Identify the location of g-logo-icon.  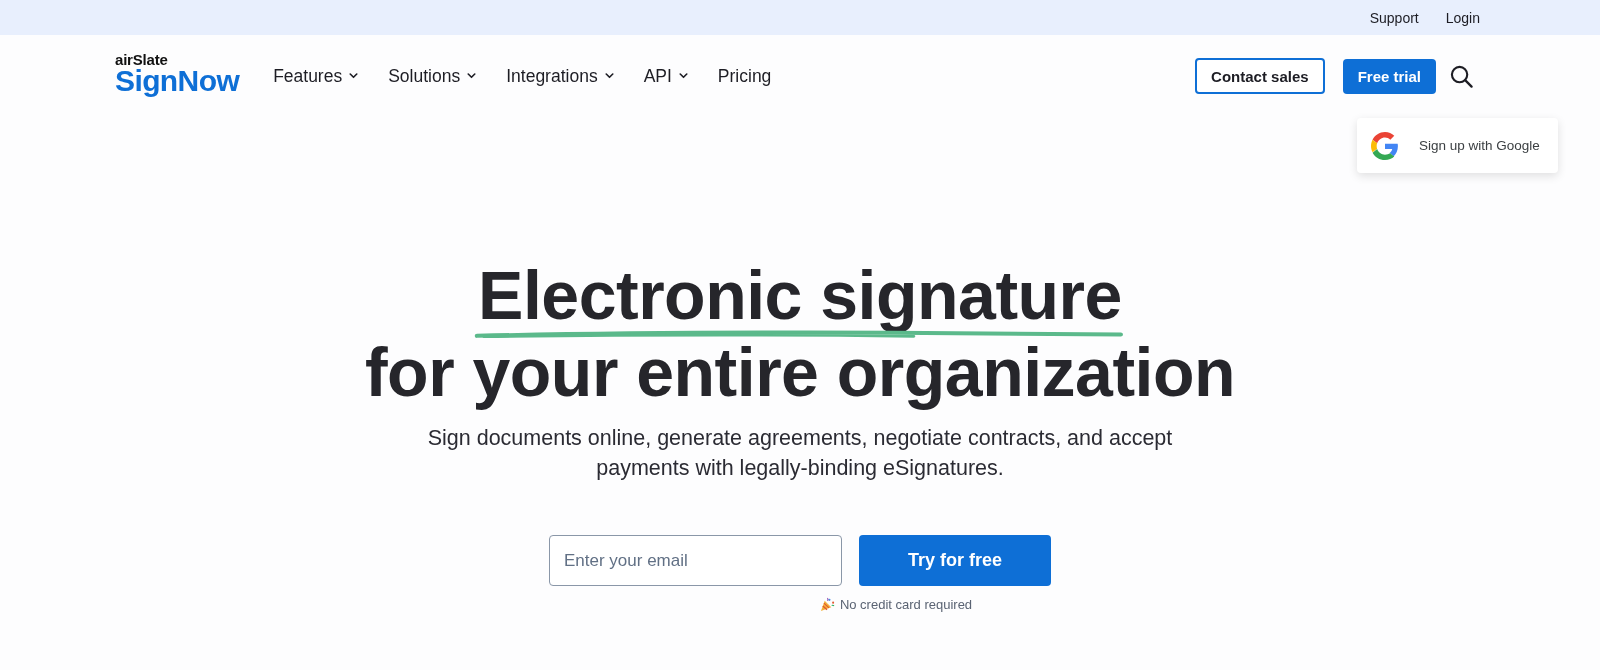
(1385, 145).